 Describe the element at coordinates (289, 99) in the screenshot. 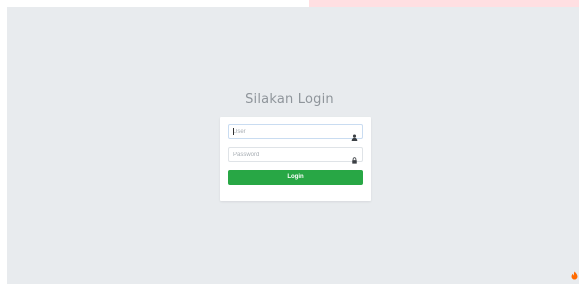

I see `page-title: Silakan Login` at that location.